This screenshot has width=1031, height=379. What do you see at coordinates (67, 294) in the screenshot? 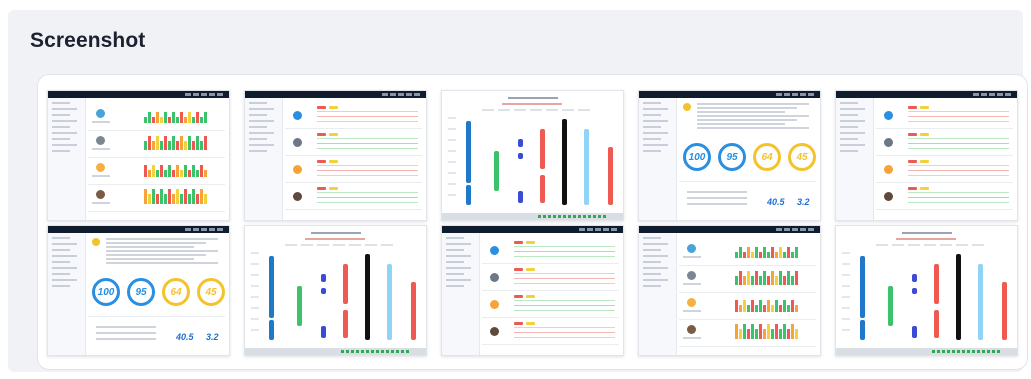
I see `thumb-sidebar` at bounding box center [67, 294].